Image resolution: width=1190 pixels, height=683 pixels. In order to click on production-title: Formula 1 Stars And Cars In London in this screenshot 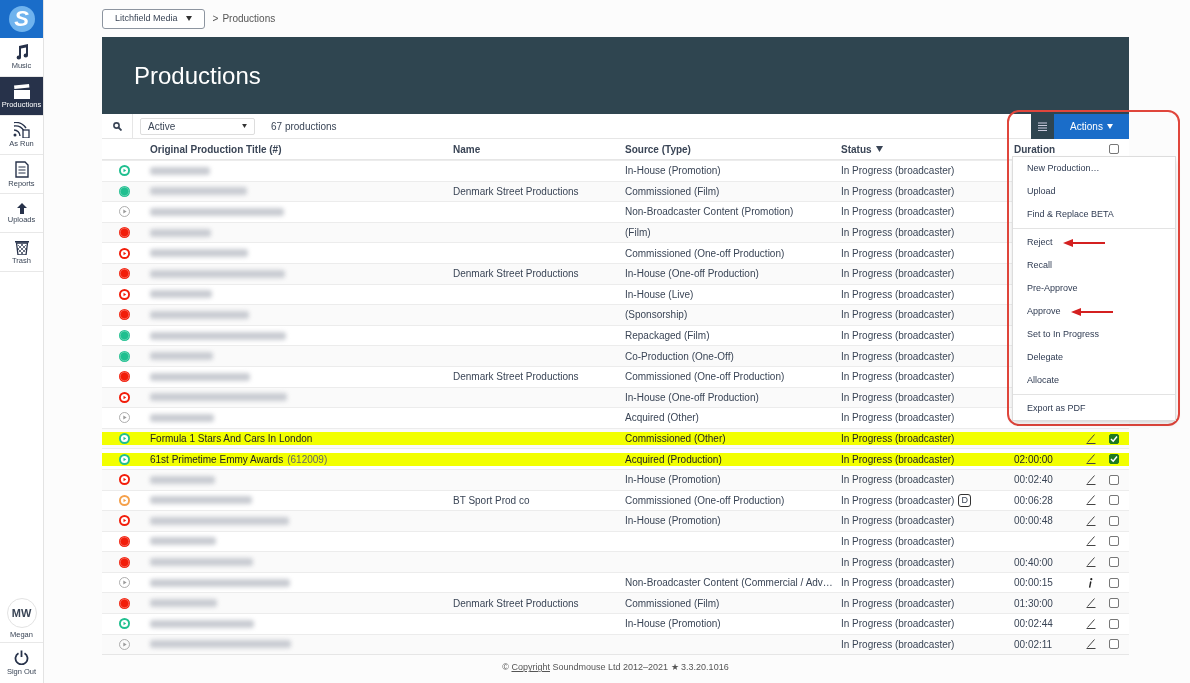, I will do `click(231, 438)`.